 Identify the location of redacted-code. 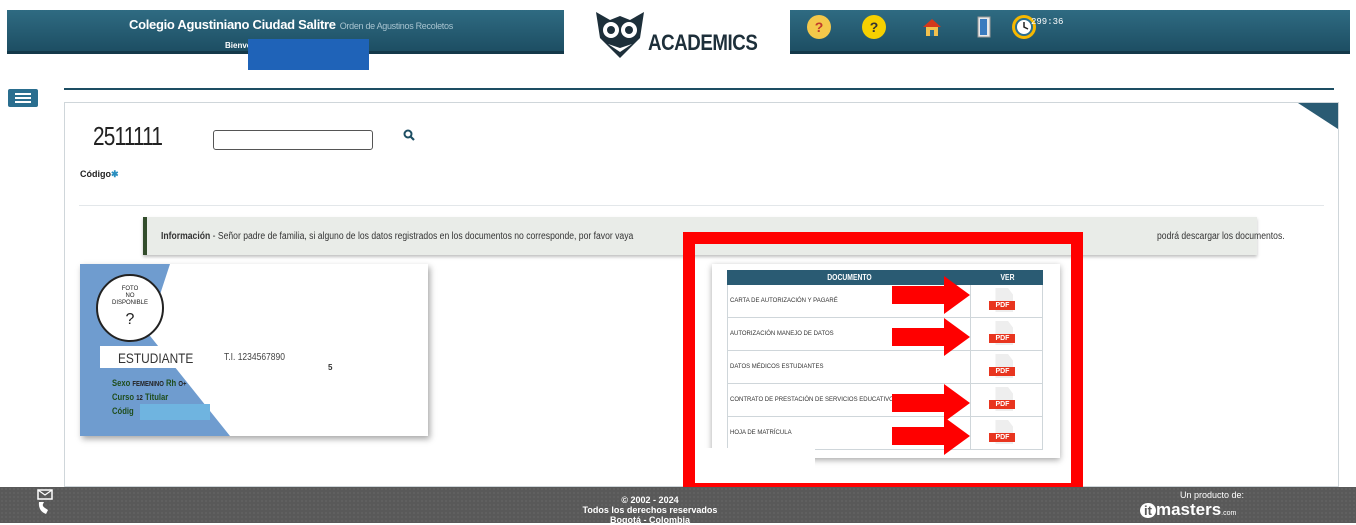
(175, 412).